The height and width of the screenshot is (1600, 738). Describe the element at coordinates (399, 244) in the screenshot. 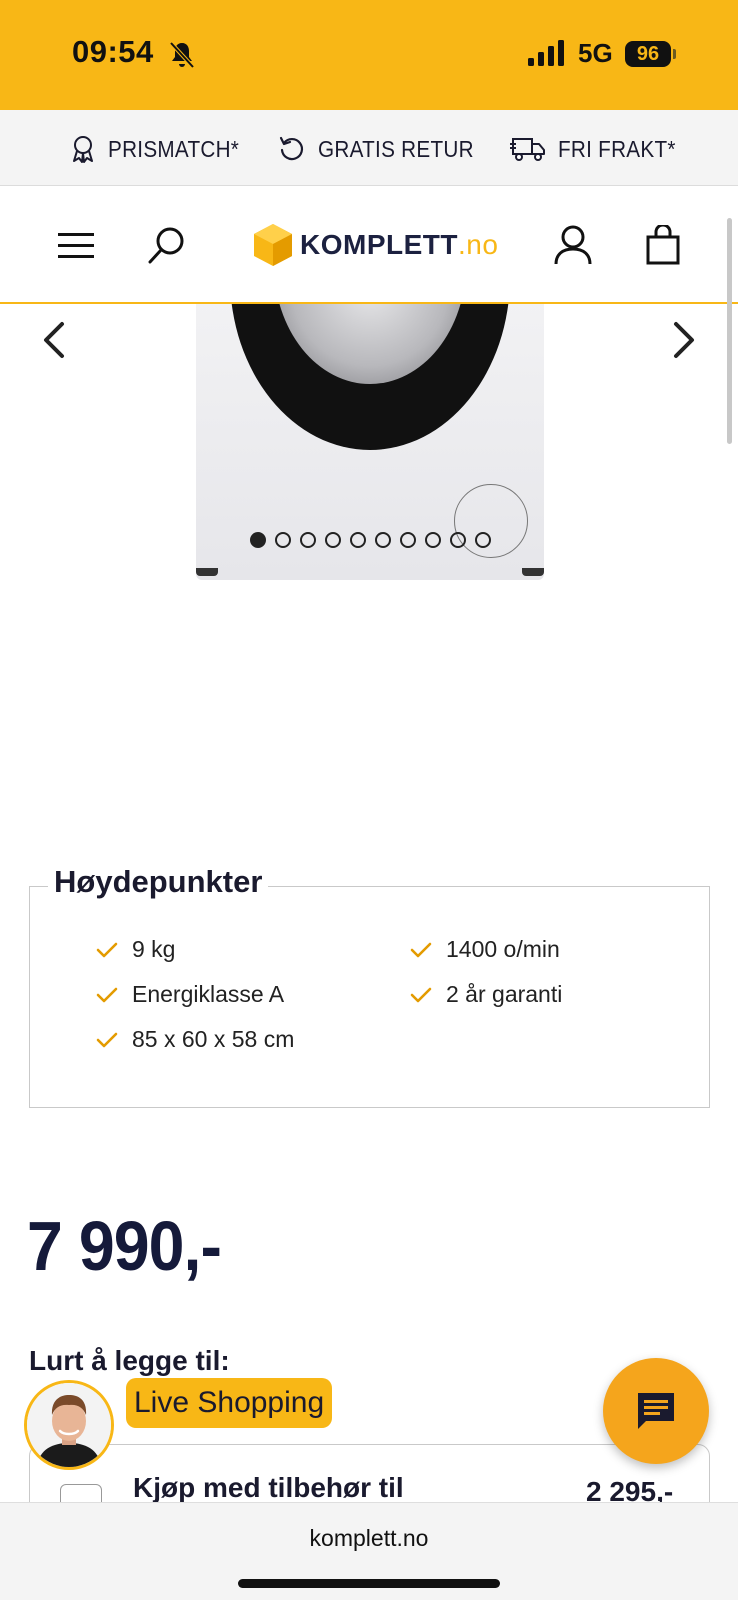

I see `logo-text: KOMPLETT.no` at that location.